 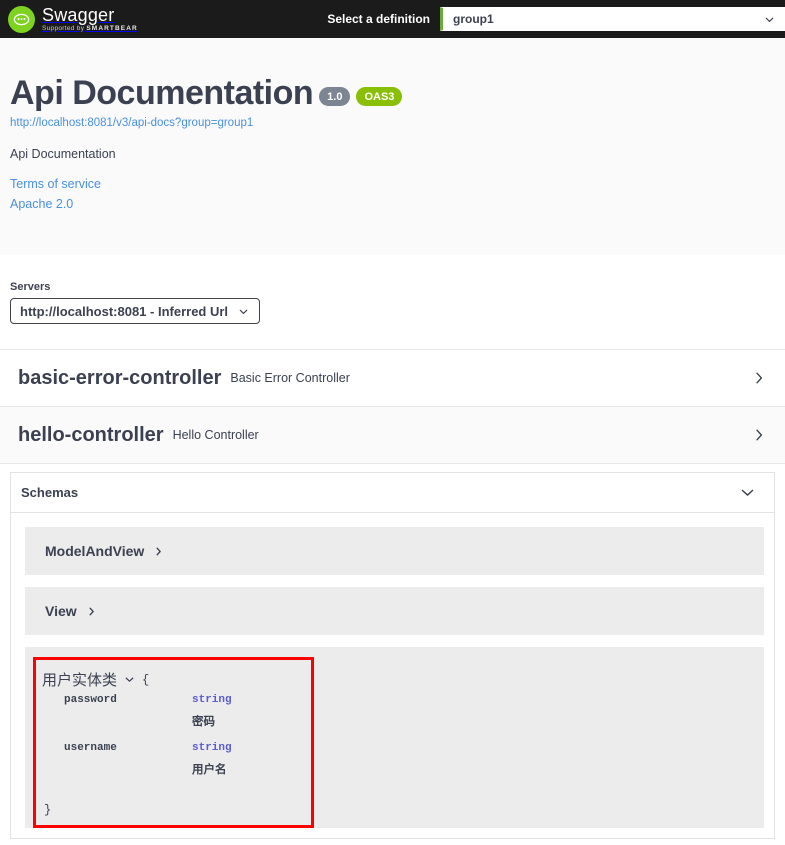 What do you see at coordinates (78, 14) in the screenshot?
I see `swagger-wordmark: Swagger` at bounding box center [78, 14].